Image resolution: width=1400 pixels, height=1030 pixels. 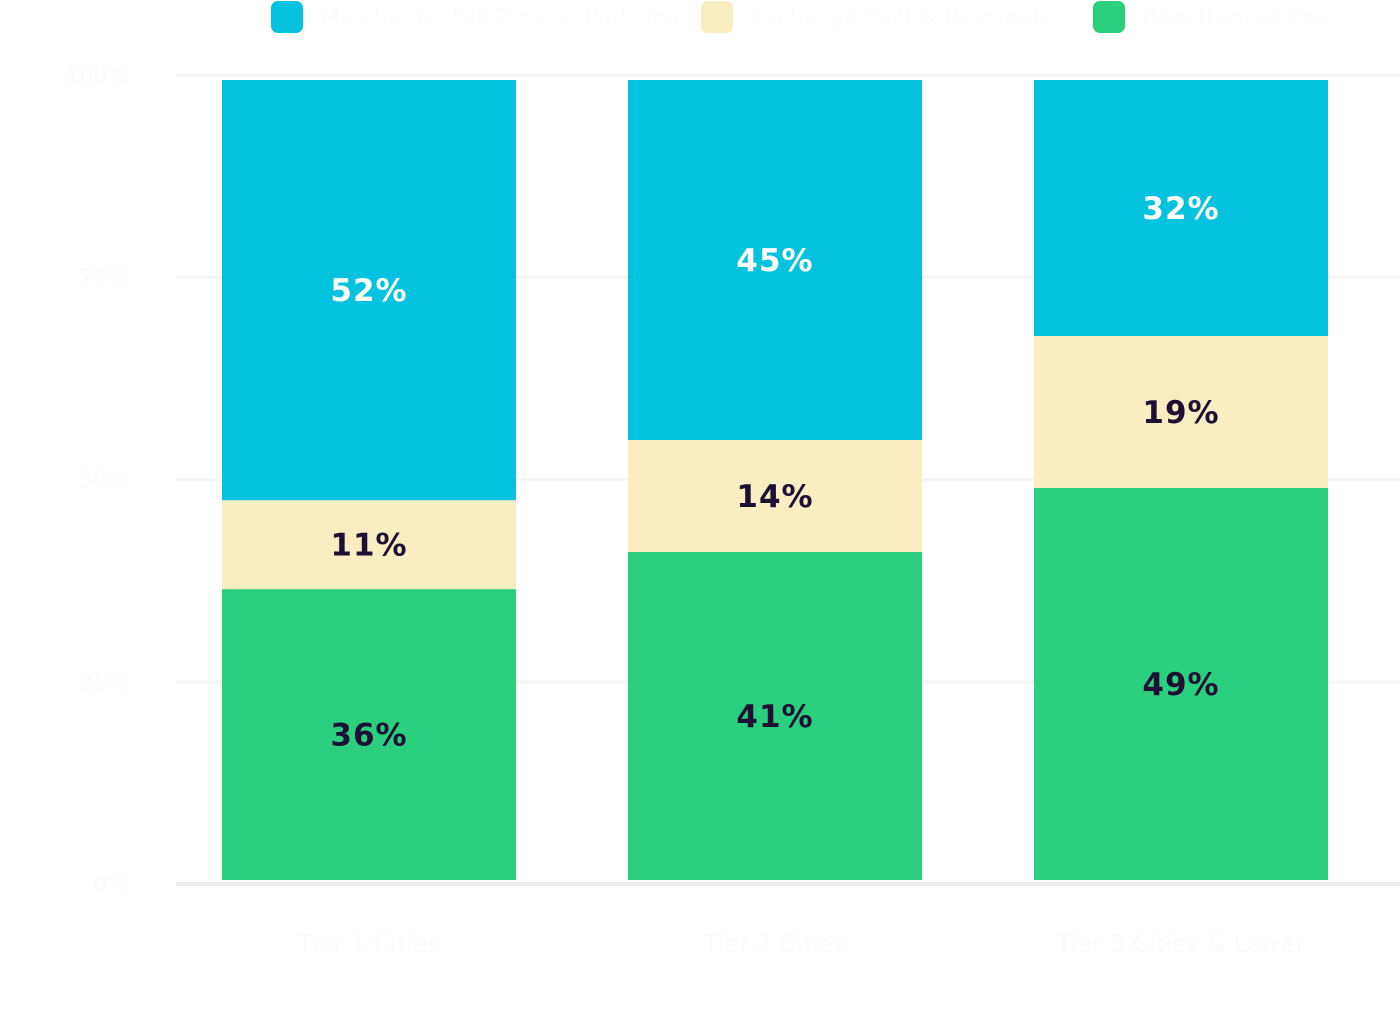 I want to click on y-tick-label: 100%, so click(x=96, y=76).